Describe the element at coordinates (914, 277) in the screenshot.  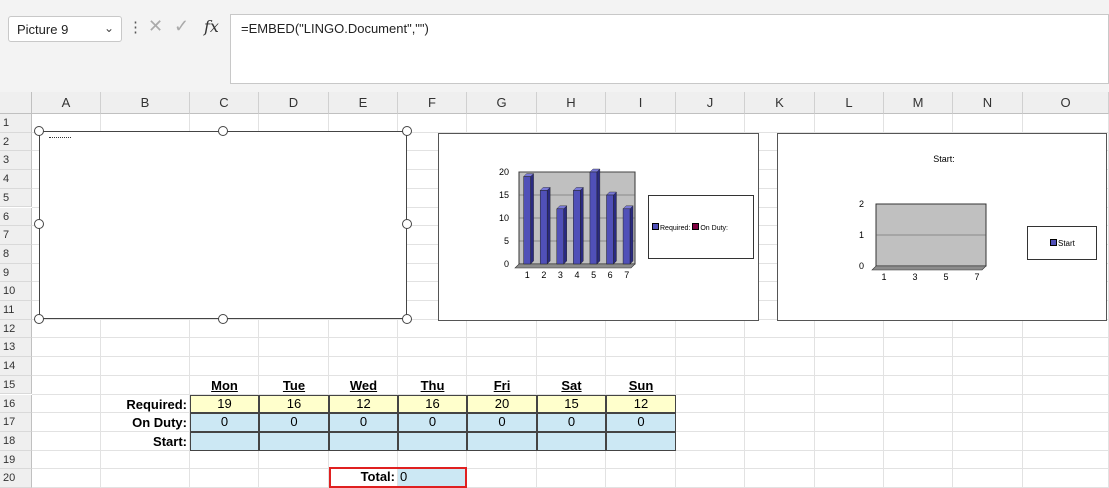
I see `x-tick-label: 3` at that location.